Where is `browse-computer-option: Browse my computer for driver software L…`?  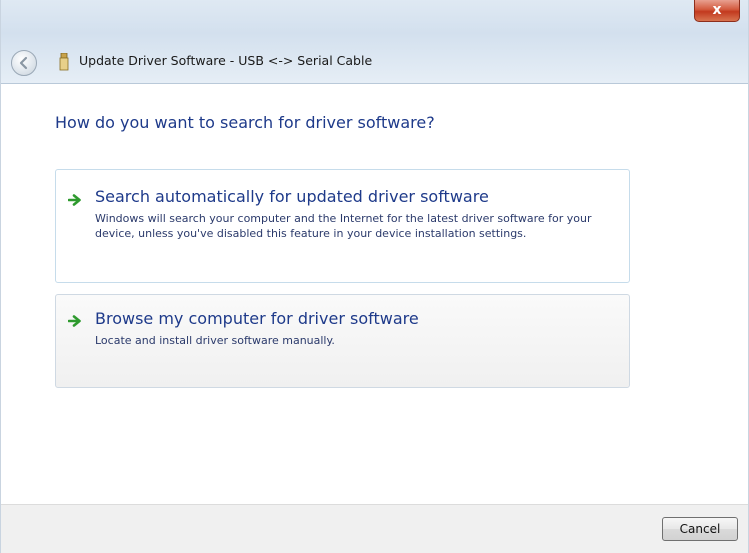 browse-computer-option: Browse my computer for driver software L… is located at coordinates (342, 341).